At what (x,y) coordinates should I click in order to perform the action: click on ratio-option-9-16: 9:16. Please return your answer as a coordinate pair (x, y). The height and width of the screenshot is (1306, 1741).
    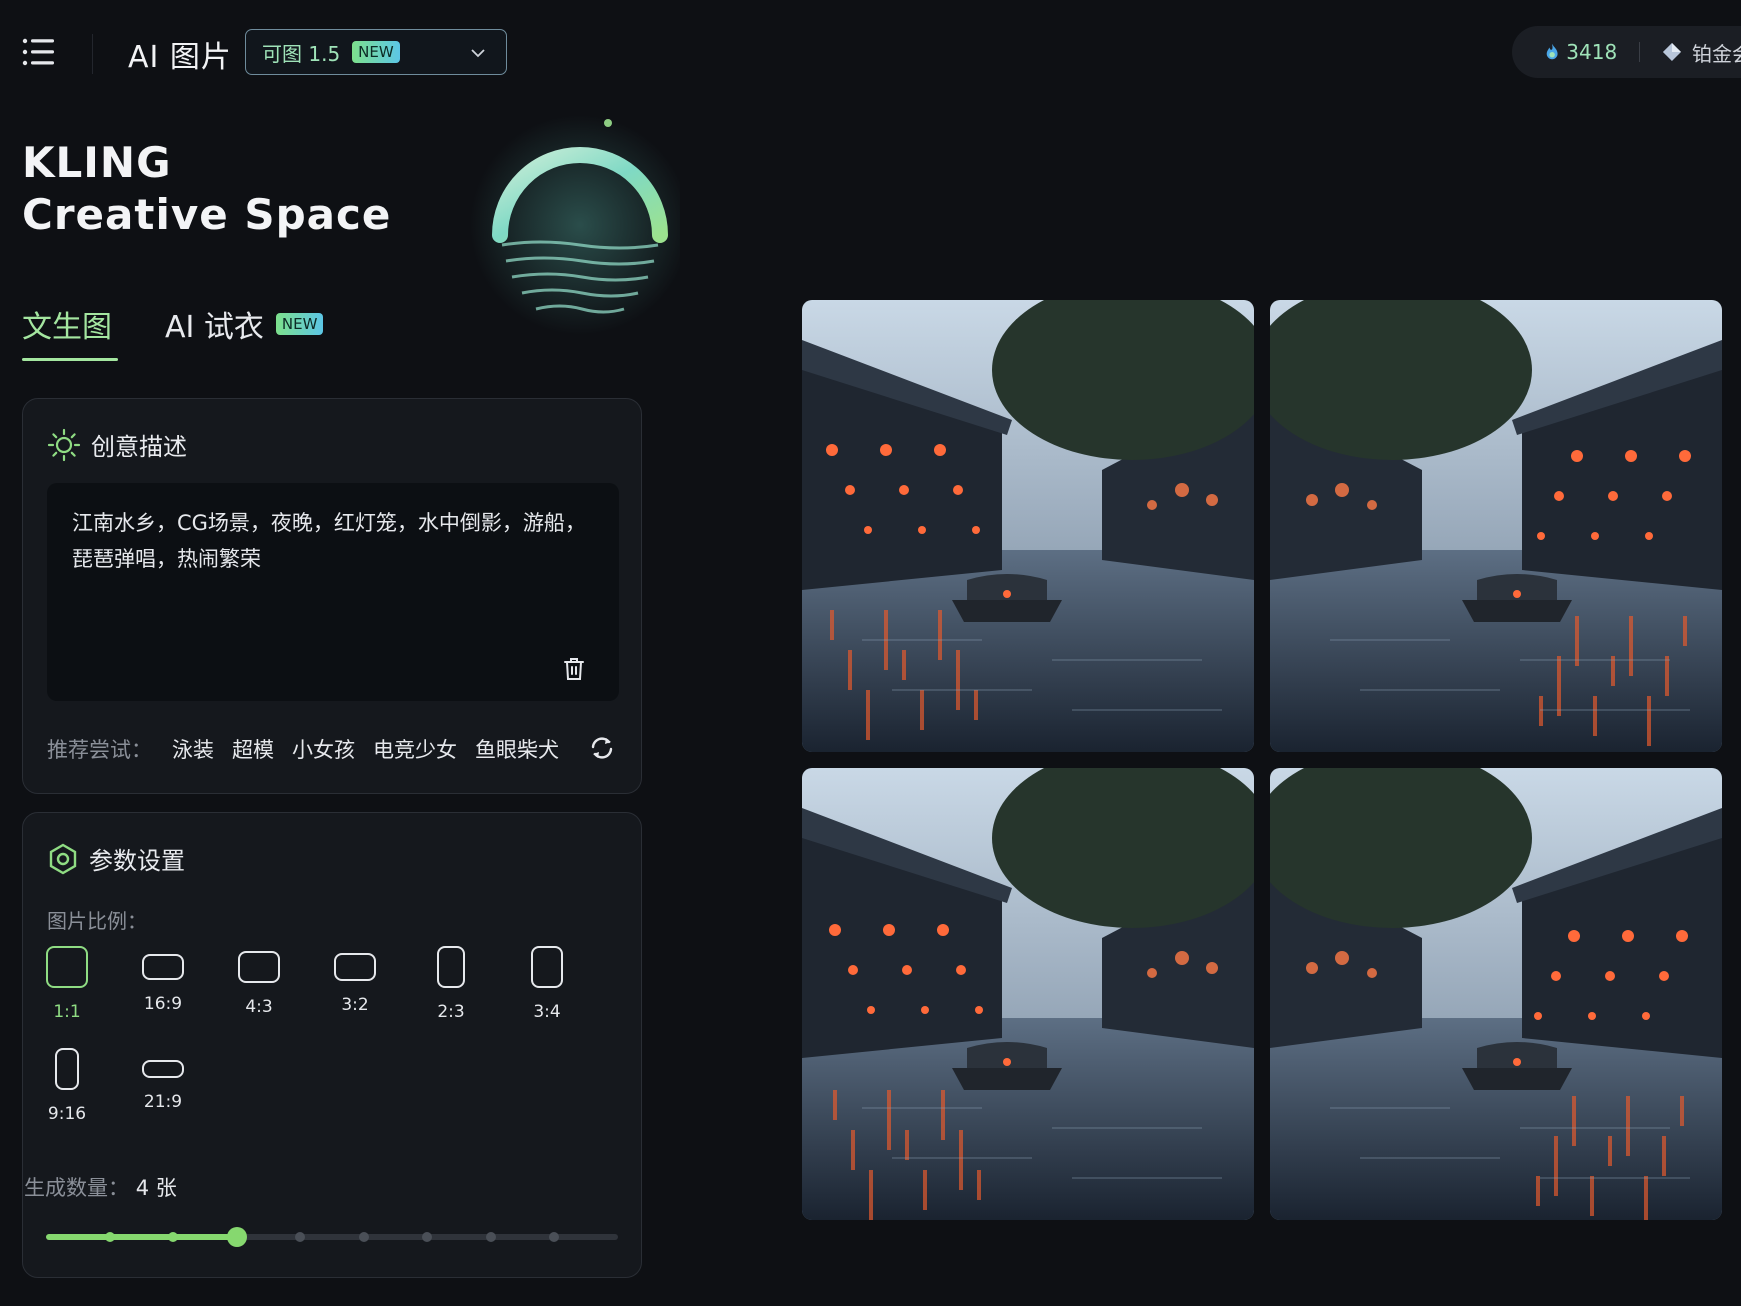
    Looking at the image, I should click on (67, 1086).